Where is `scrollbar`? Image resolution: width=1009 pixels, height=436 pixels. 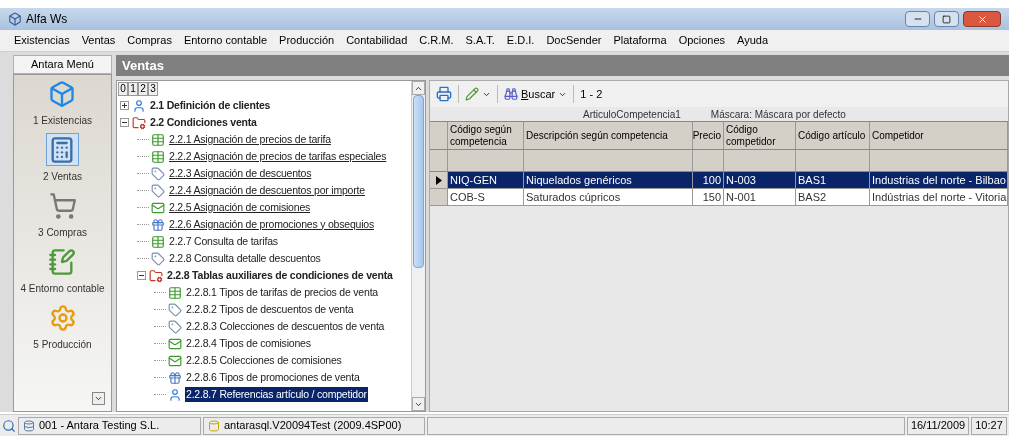 scrollbar is located at coordinates (418, 246).